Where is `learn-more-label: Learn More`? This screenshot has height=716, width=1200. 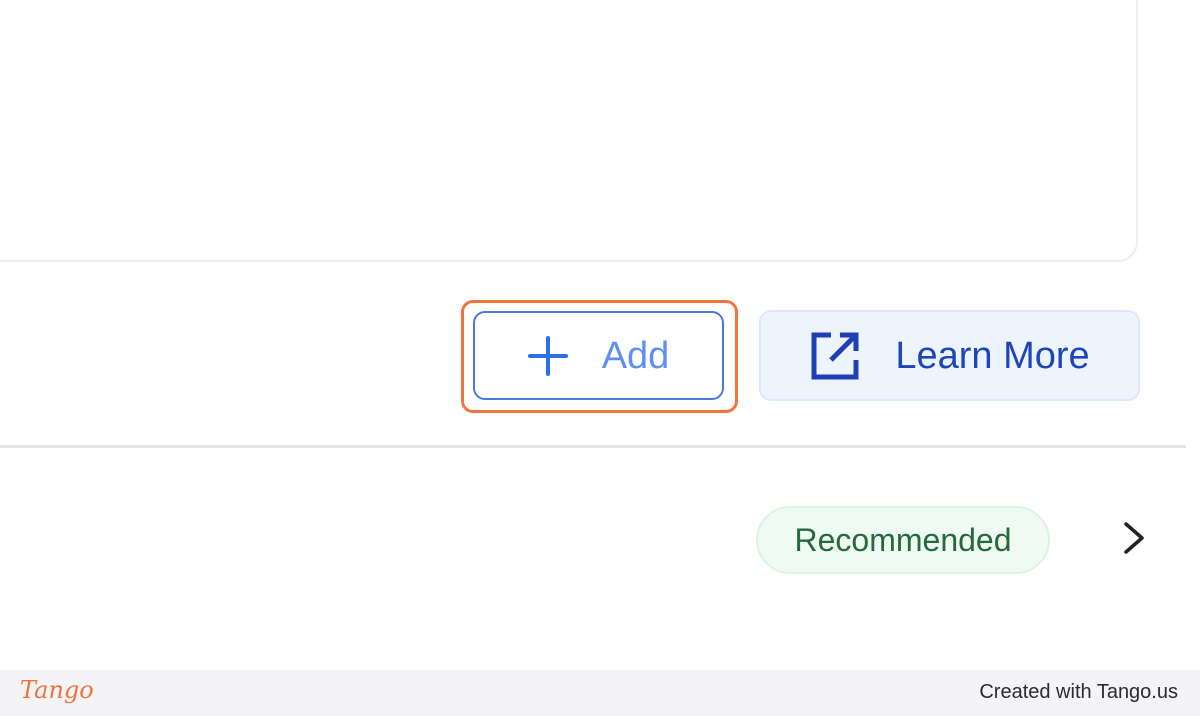
learn-more-label: Learn More is located at coordinates (992, 355).